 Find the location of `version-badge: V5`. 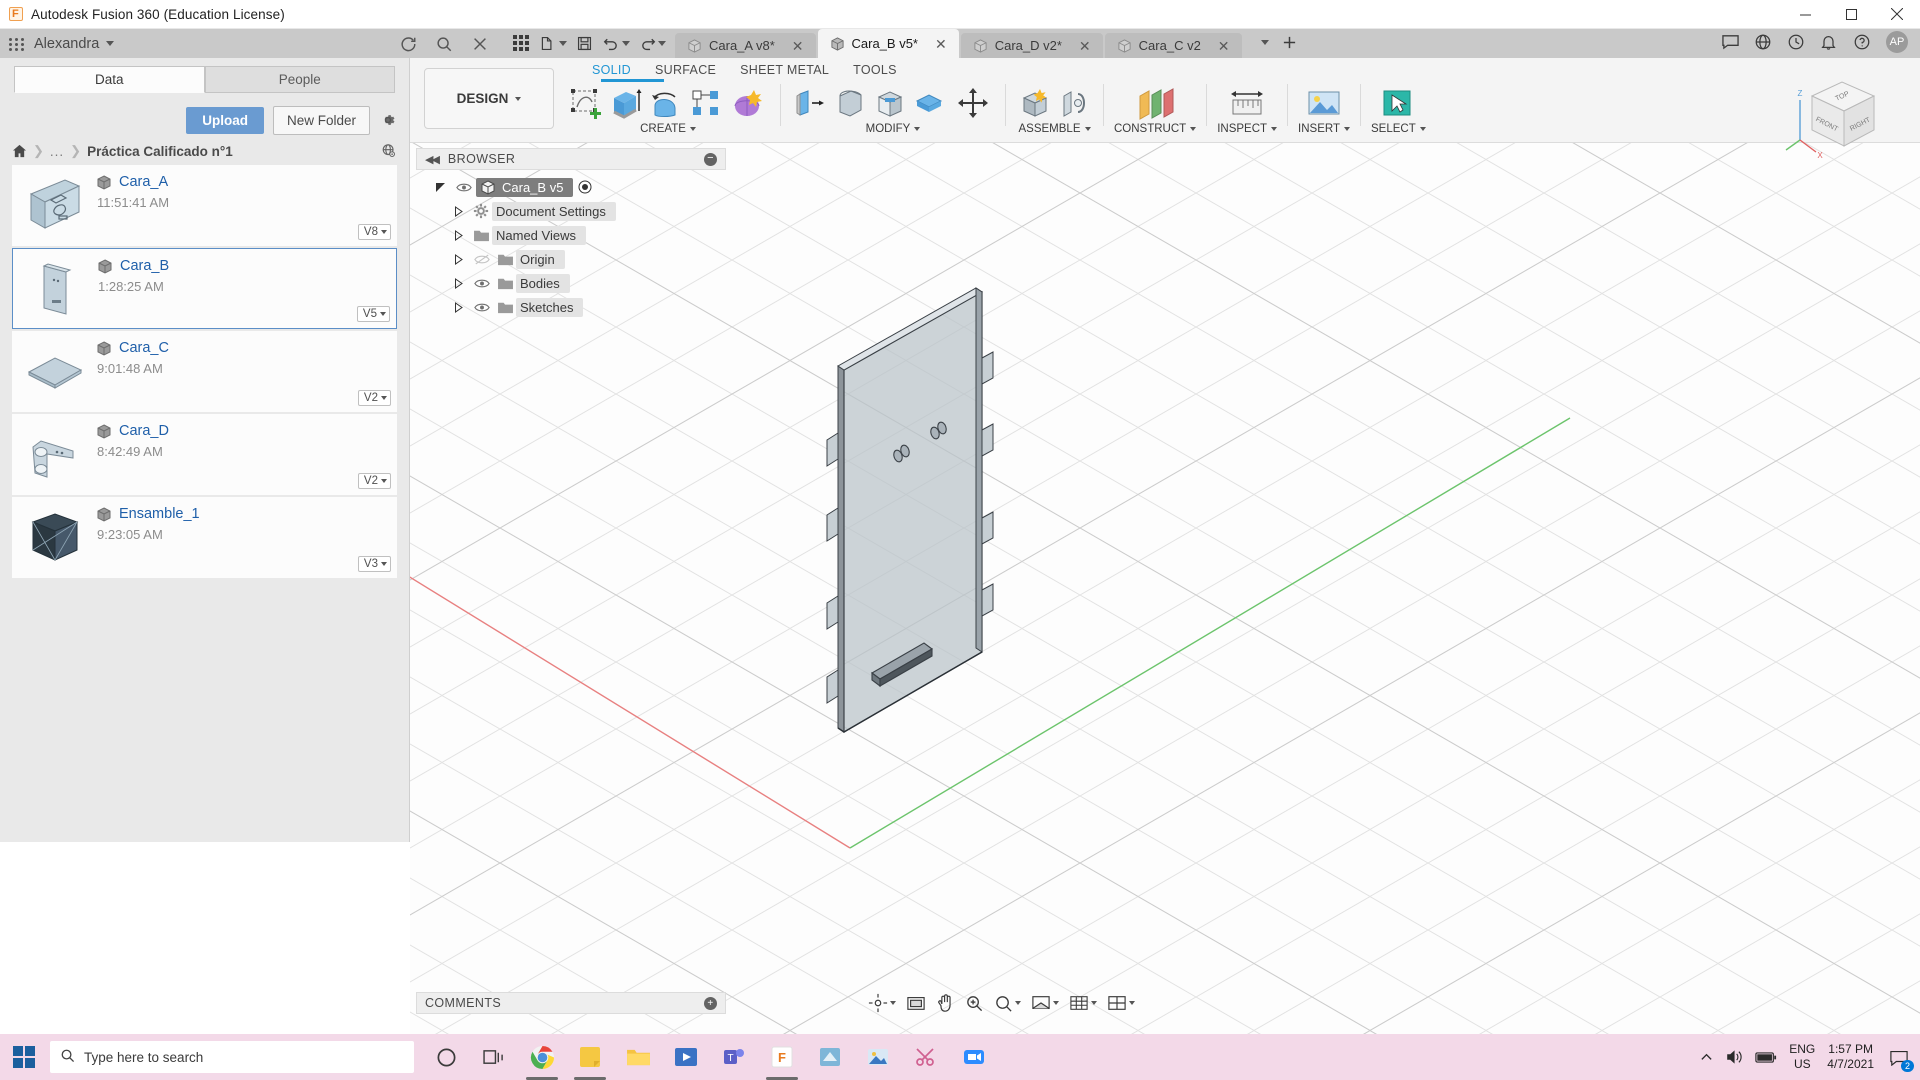

version-badge: V5 is located at coordinates (373, 314).